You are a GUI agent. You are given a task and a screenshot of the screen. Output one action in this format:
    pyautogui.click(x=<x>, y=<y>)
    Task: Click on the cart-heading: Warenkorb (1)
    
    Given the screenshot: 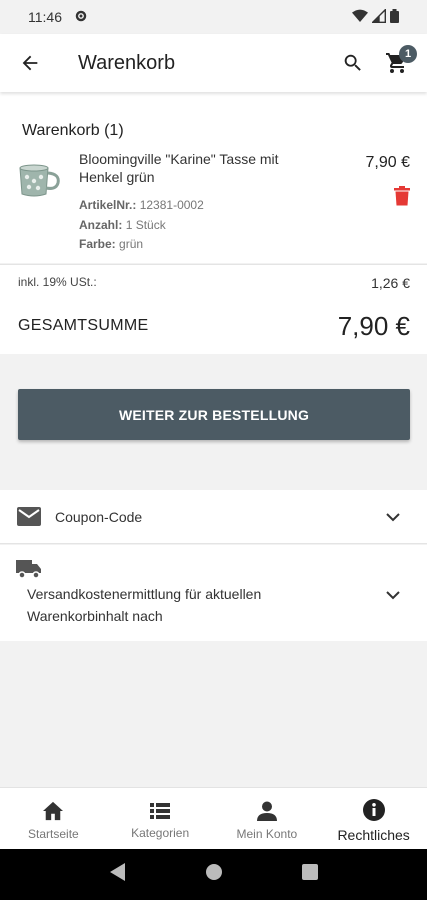 What is the action you would take?
    pyautogui.click(x=73, y=130)
    